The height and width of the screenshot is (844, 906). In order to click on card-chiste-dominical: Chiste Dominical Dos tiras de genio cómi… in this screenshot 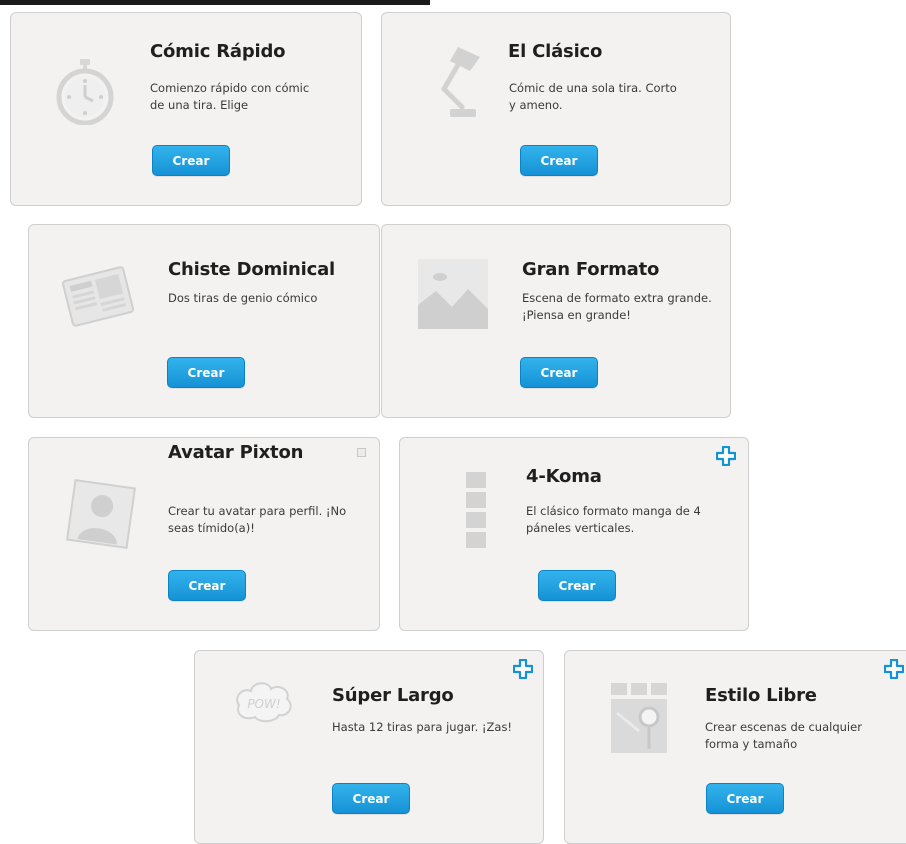, I will do `click(204, 321)`.